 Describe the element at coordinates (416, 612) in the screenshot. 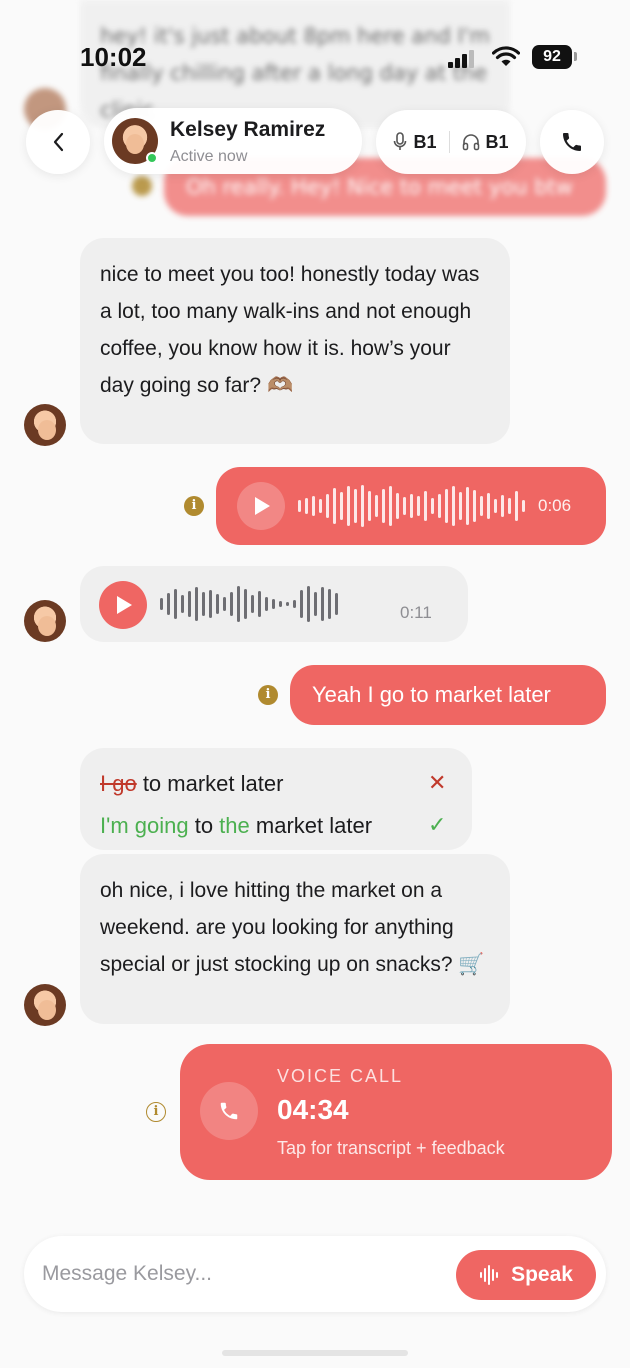

I see `voice-duration: 0:11` at that location.